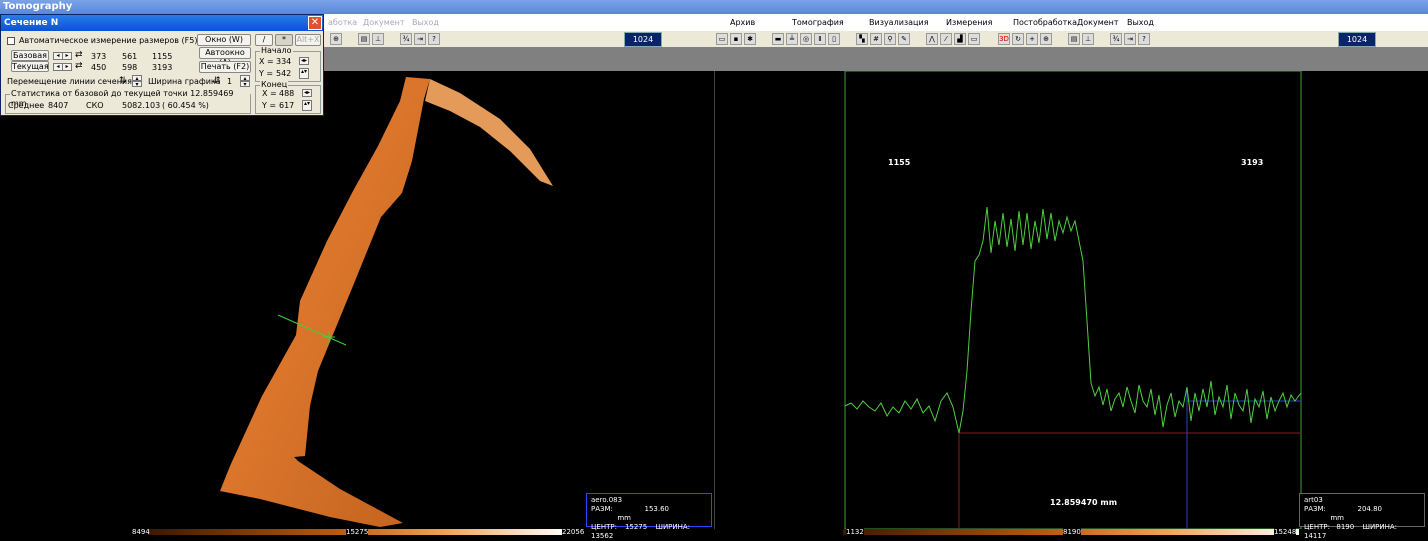 The height and width of the screenshot is (541, 1428). What do you see at coordinates (283, 73) in the screenshot?
I see `start-y-value: 542` at bounding box center [283, 73].